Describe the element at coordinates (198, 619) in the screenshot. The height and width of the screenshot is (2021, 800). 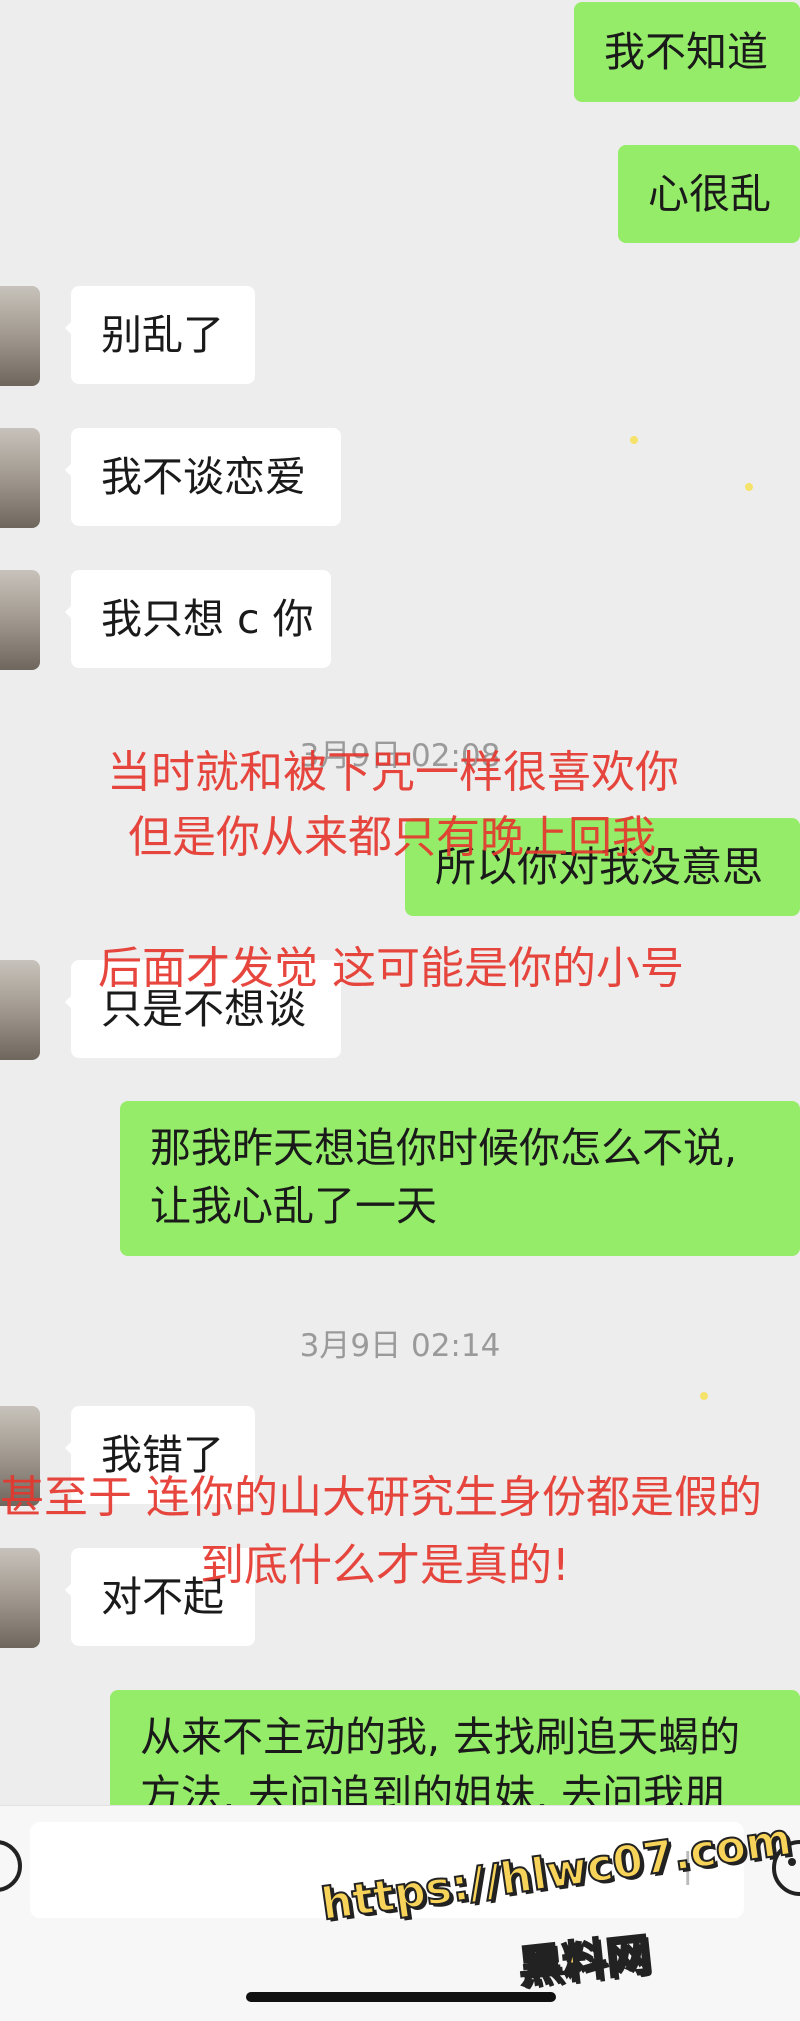
I see `message-incoming: 我只想 c 你` at that location.